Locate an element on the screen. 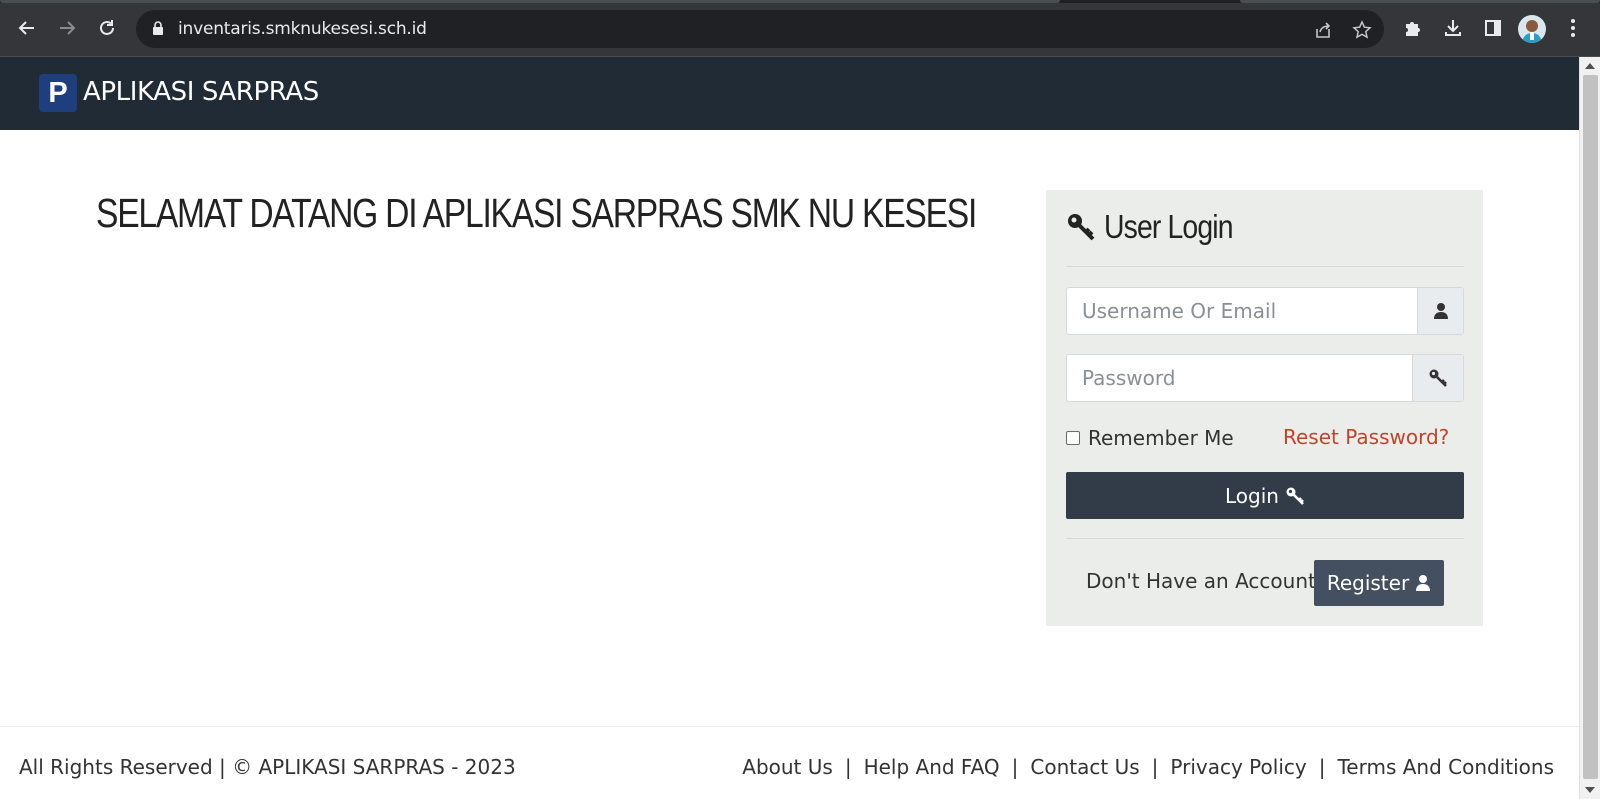  login-button-label: Login is located at coordinates (1252, 495).